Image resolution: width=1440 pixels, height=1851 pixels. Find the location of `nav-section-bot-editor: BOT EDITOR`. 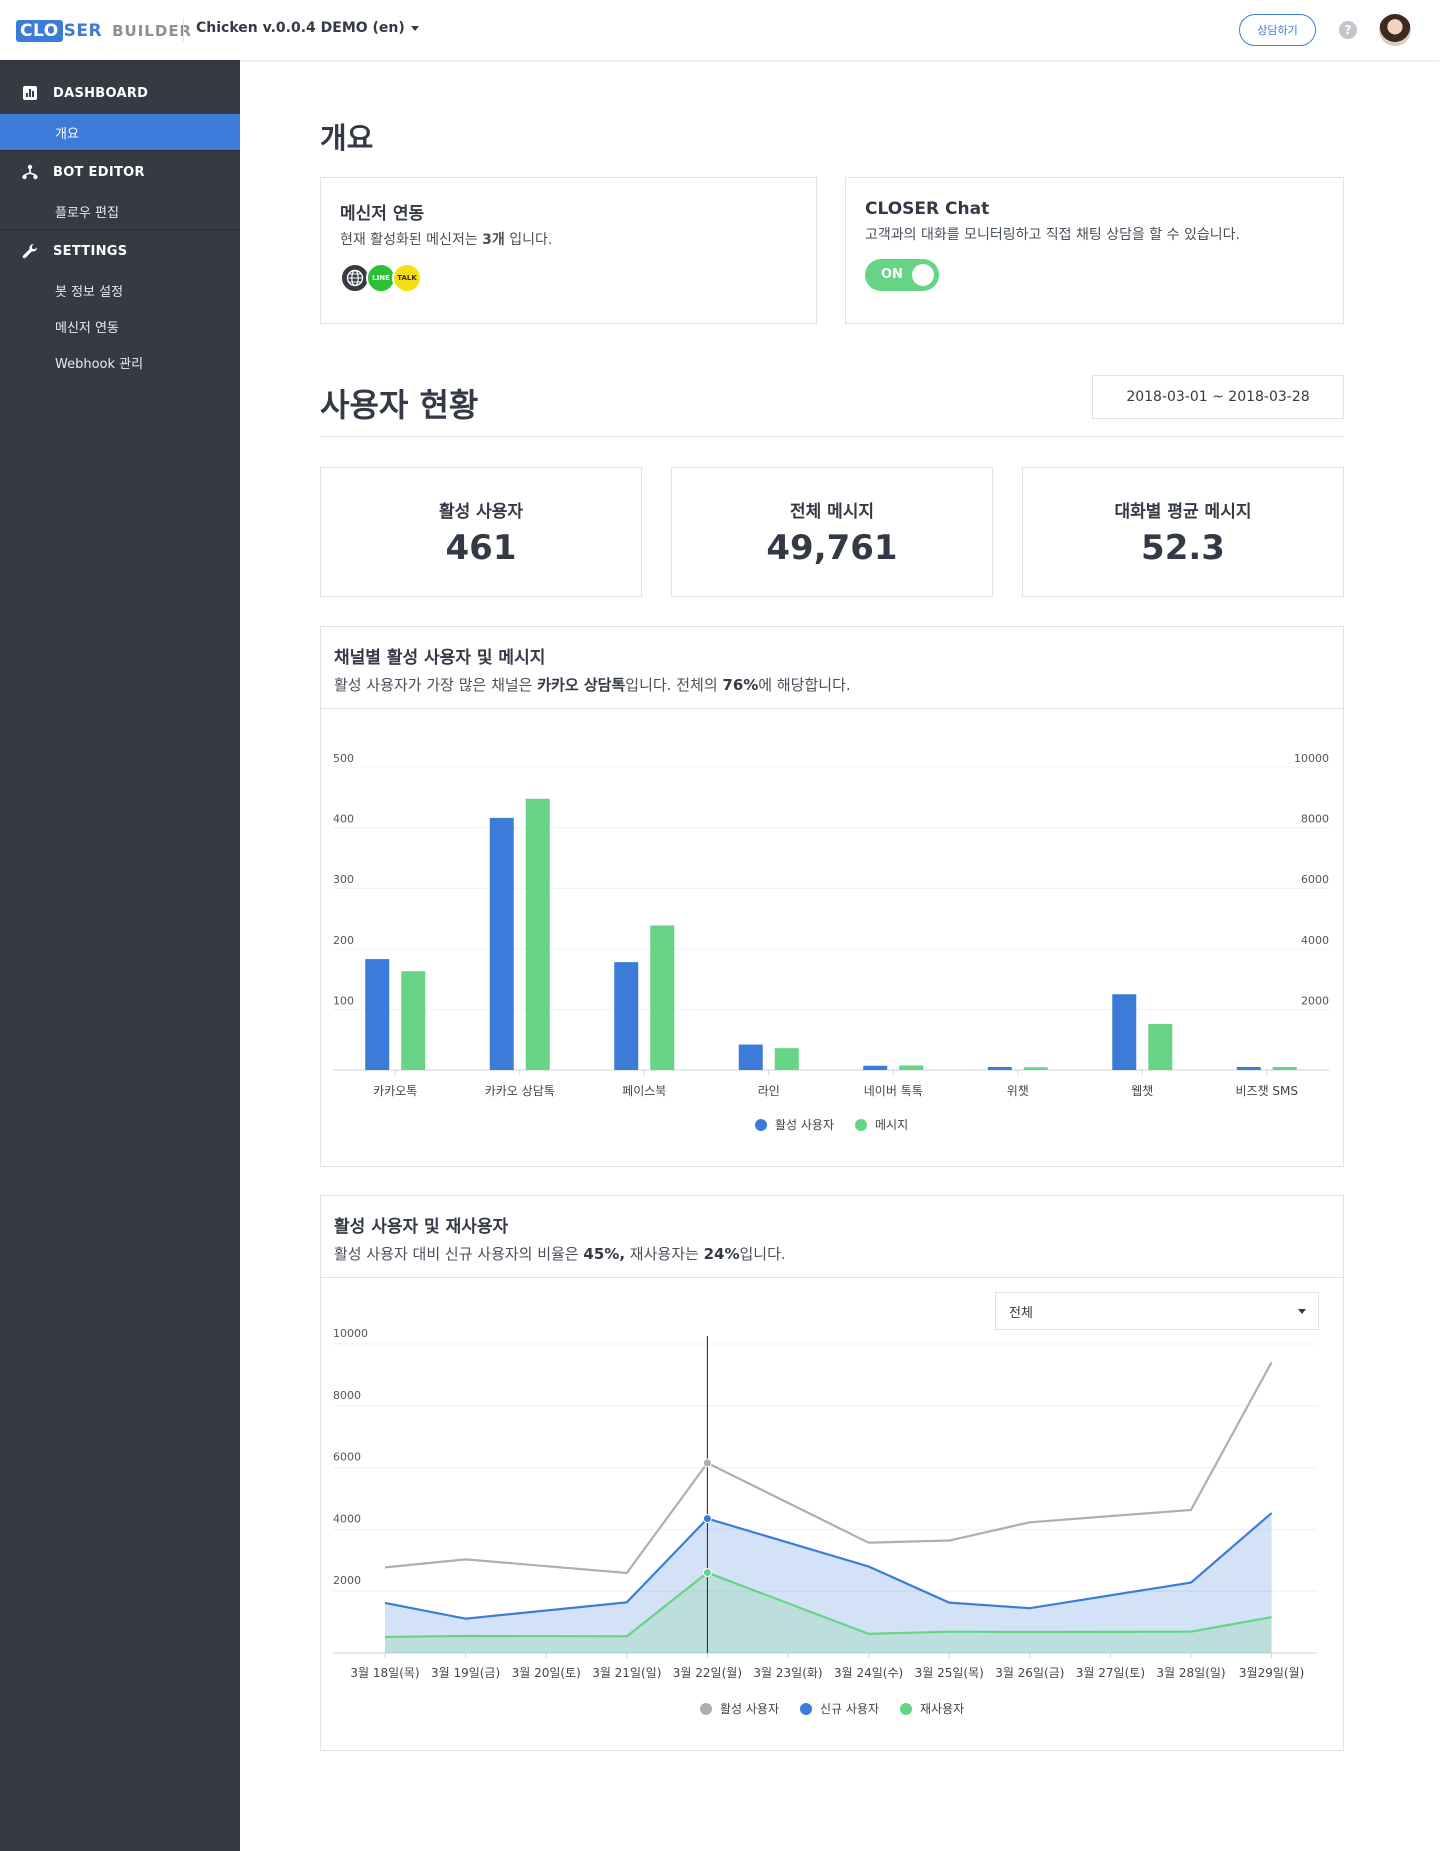

nav-section-bot-editor: BOT EDITOR is located at coordinates (120, 172).